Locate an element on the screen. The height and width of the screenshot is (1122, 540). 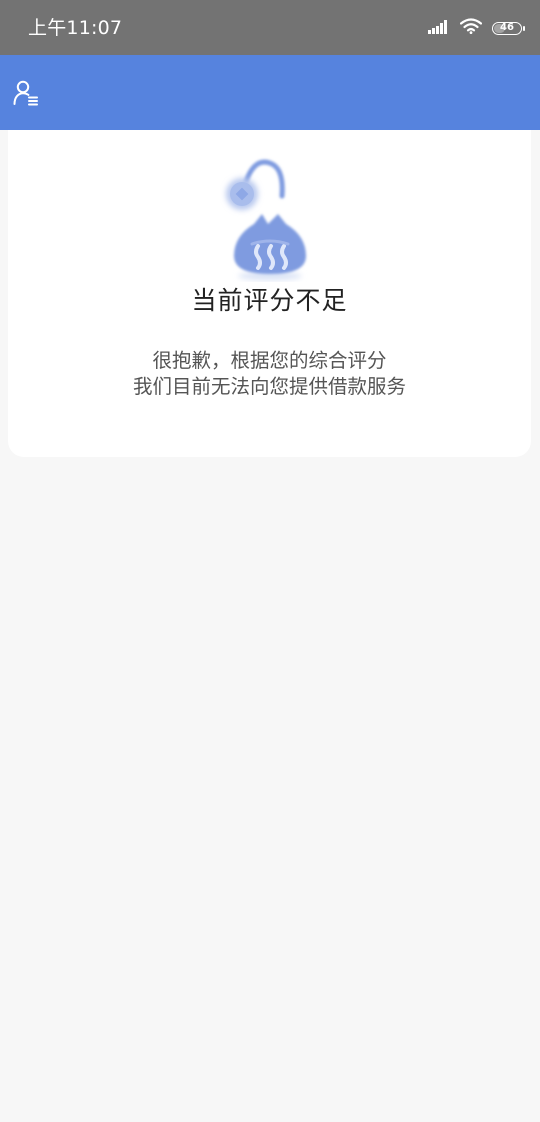
user-menu-button is located at coordinates (26, 95).